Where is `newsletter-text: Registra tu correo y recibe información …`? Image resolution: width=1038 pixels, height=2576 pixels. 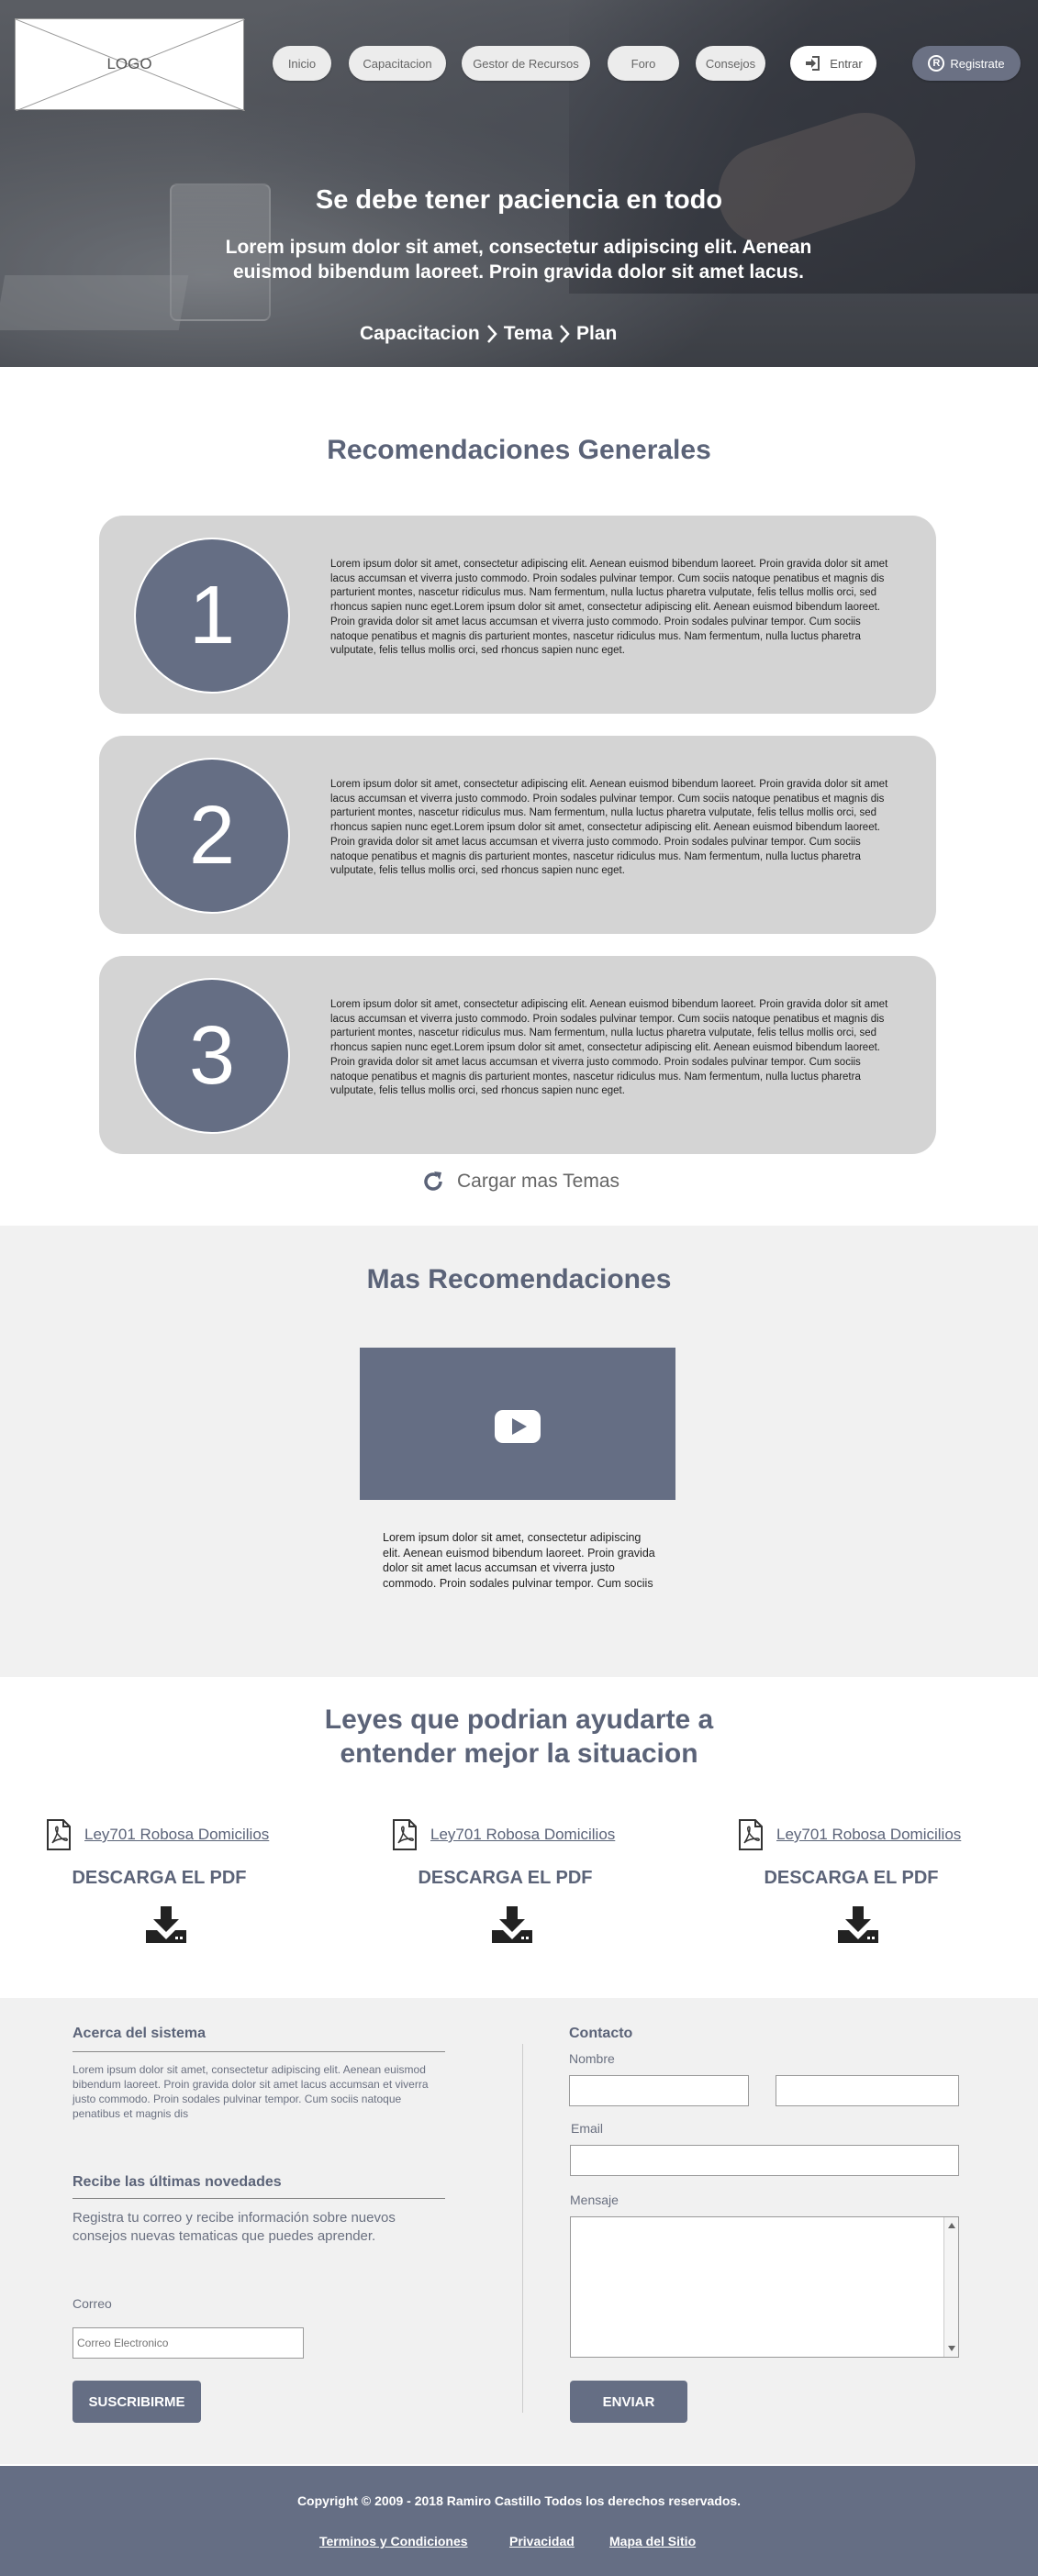 newsletter-text: Registra tu correo y recibe información … is located at coordinates (234, 2227).